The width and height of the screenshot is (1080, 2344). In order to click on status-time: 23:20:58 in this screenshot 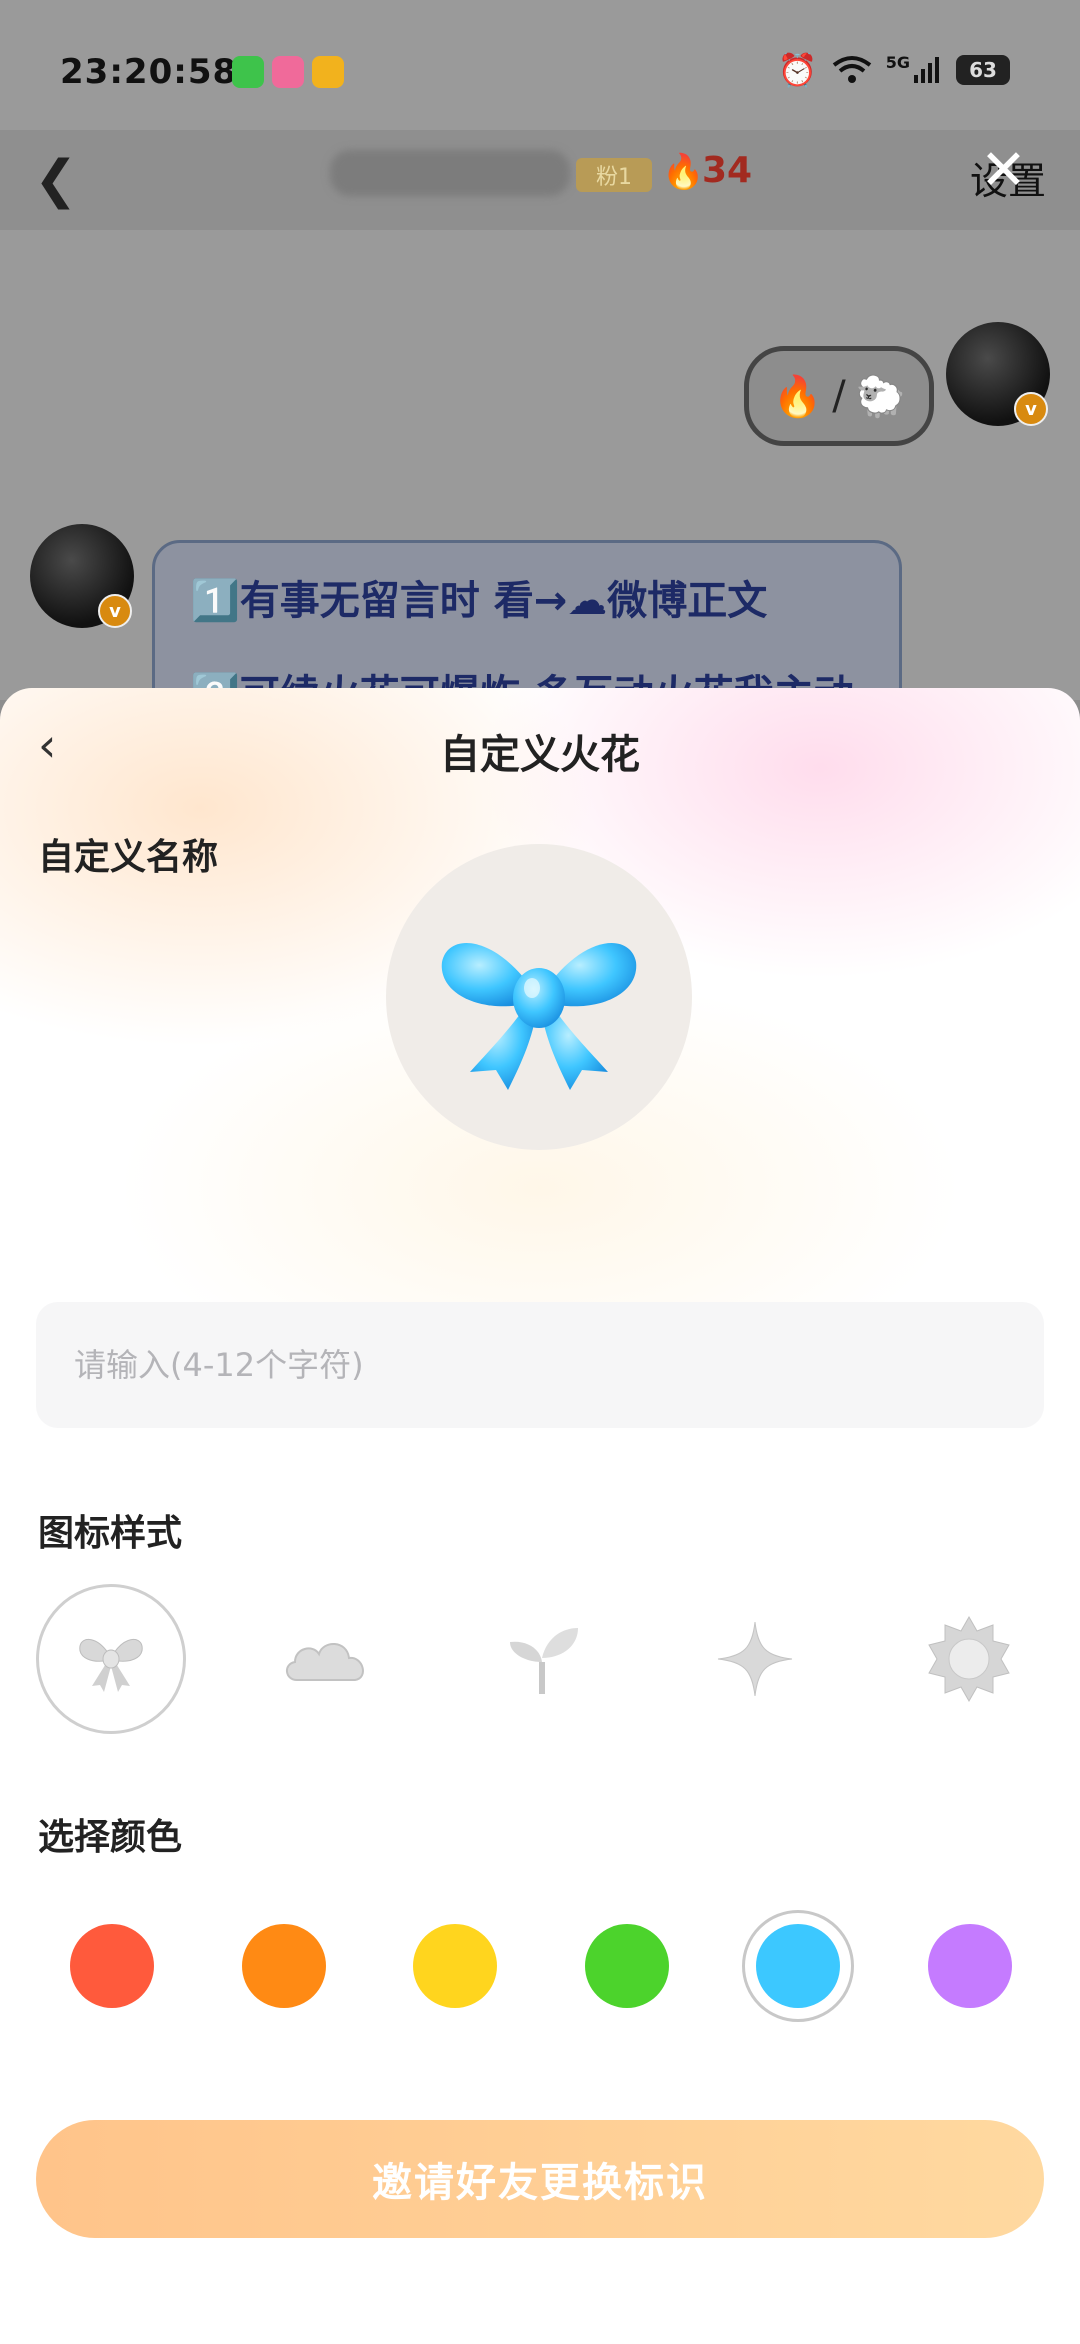, I will do `click(149, 72)`.